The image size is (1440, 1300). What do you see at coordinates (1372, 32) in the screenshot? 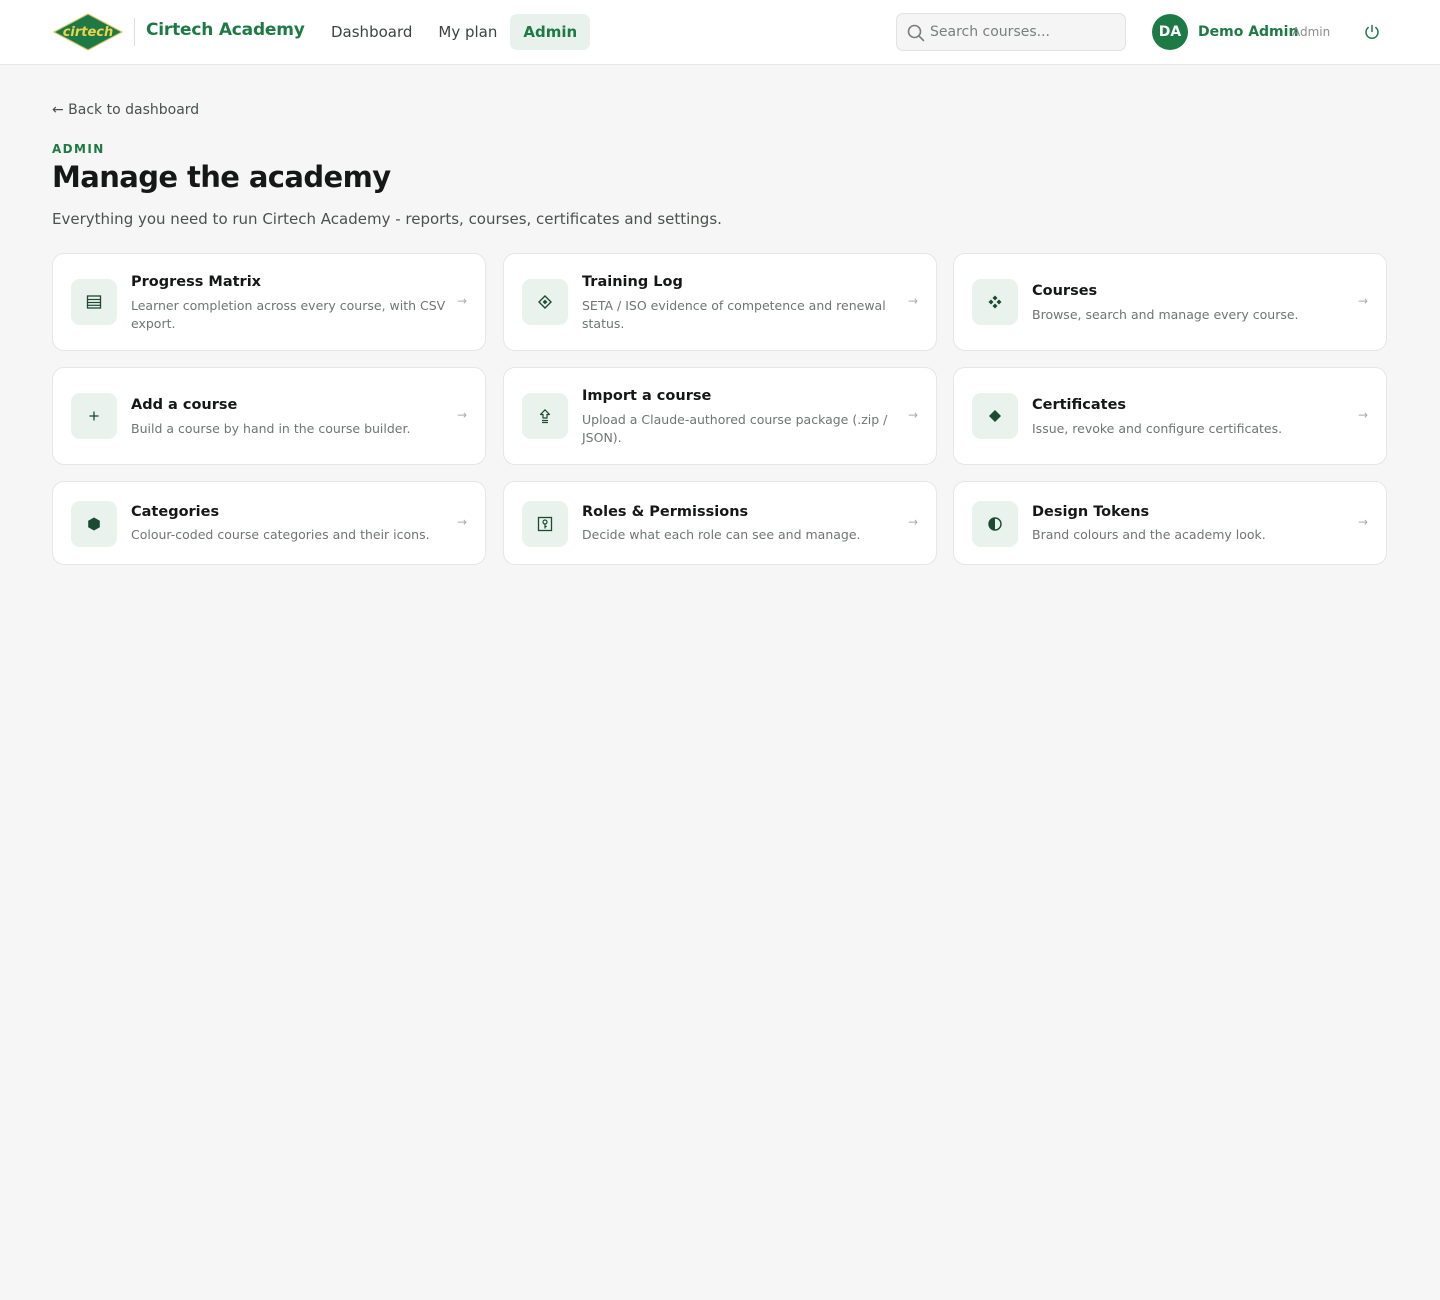
I see `power-icon` at bounding box center [1372, 32].